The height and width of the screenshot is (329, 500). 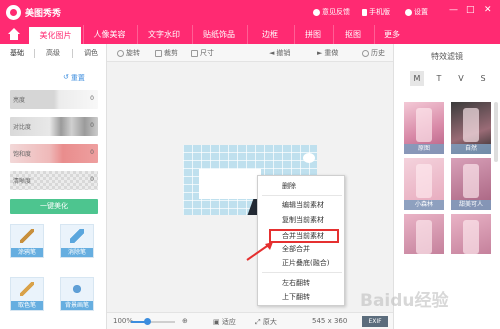 What do you see at coordinates (296, 283) in the screenshot?
I see `menu-flip-horizontal: 左右翻转` at bounding box center [296, 283].